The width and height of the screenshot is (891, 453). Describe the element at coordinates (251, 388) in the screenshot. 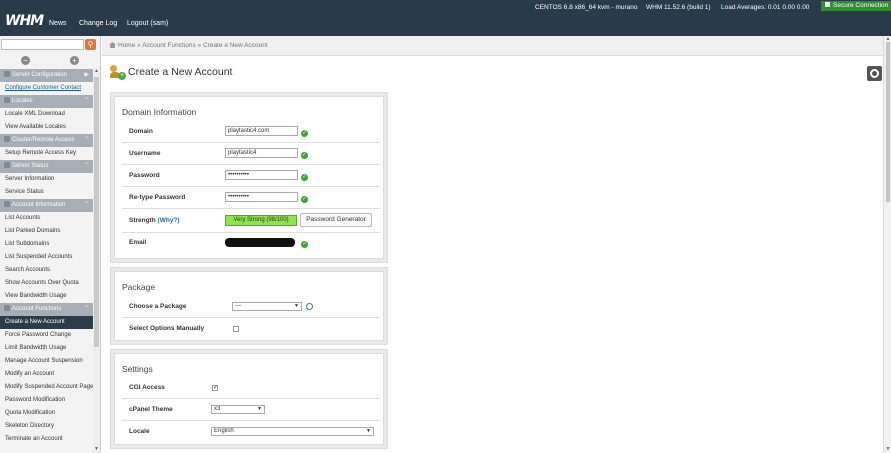

I see `cgi-access-row: CGI Access ✓` at that location.